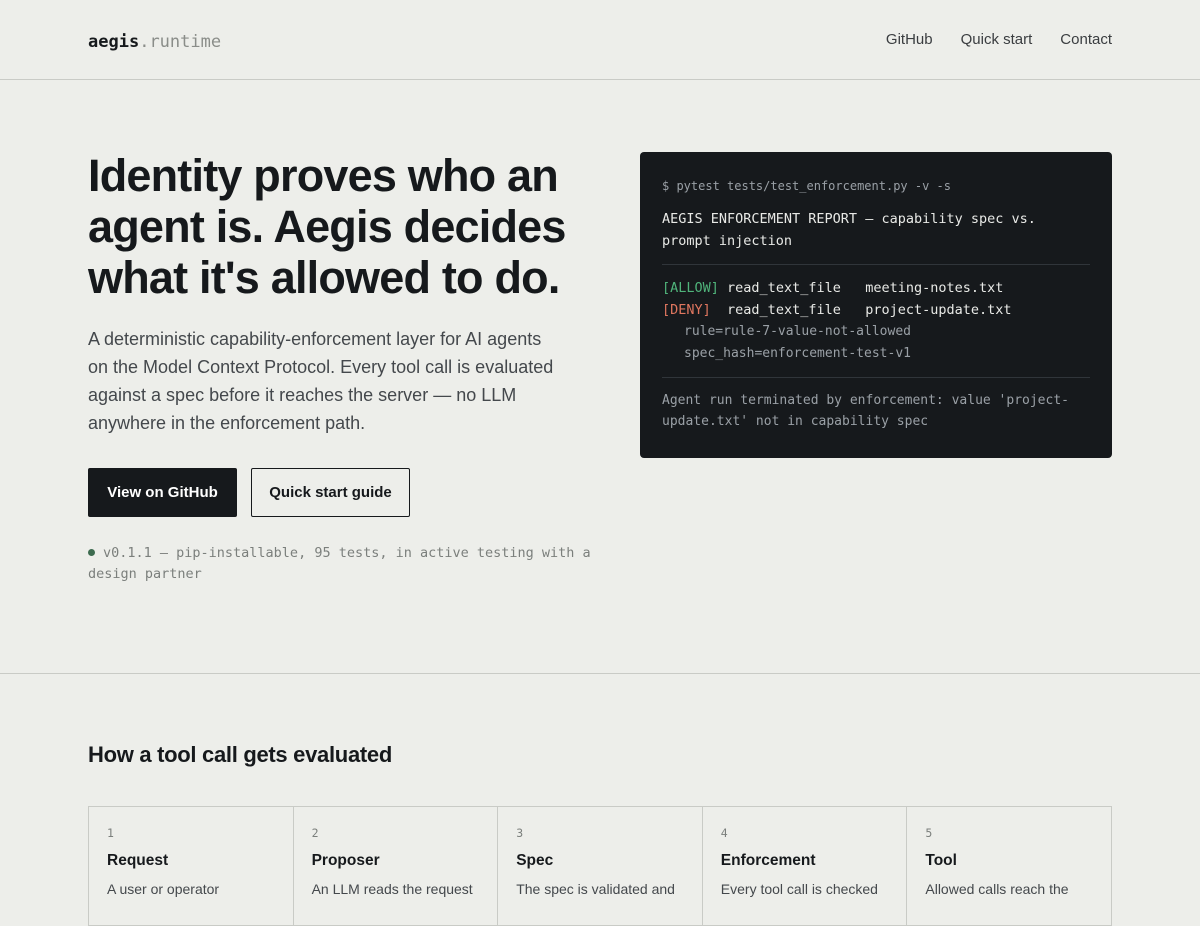  Describe the element at coordinates (330, 492) in the screenshot. I see `quick-start-guide-button: Quick start guide` at that location.